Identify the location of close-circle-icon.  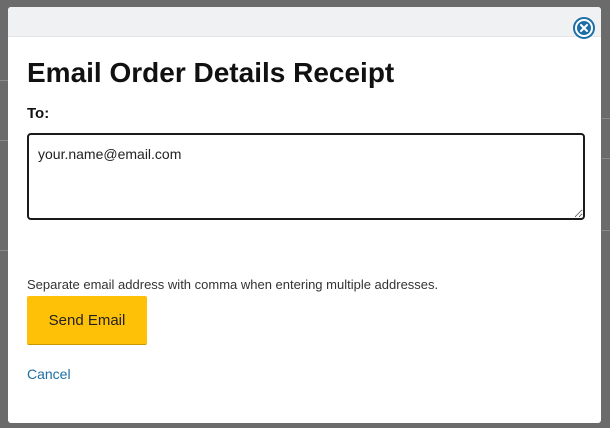
(584, 28).